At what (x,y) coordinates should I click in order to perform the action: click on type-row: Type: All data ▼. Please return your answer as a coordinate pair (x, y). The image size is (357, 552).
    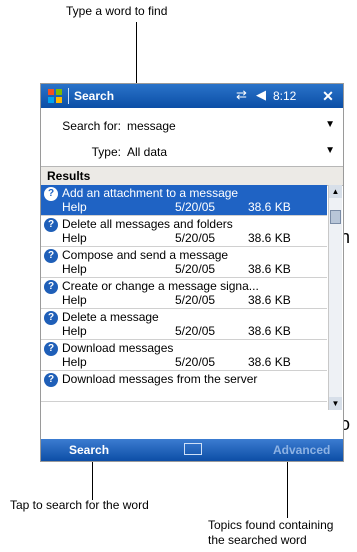
    Looking at the image, I should click on (192, 152).